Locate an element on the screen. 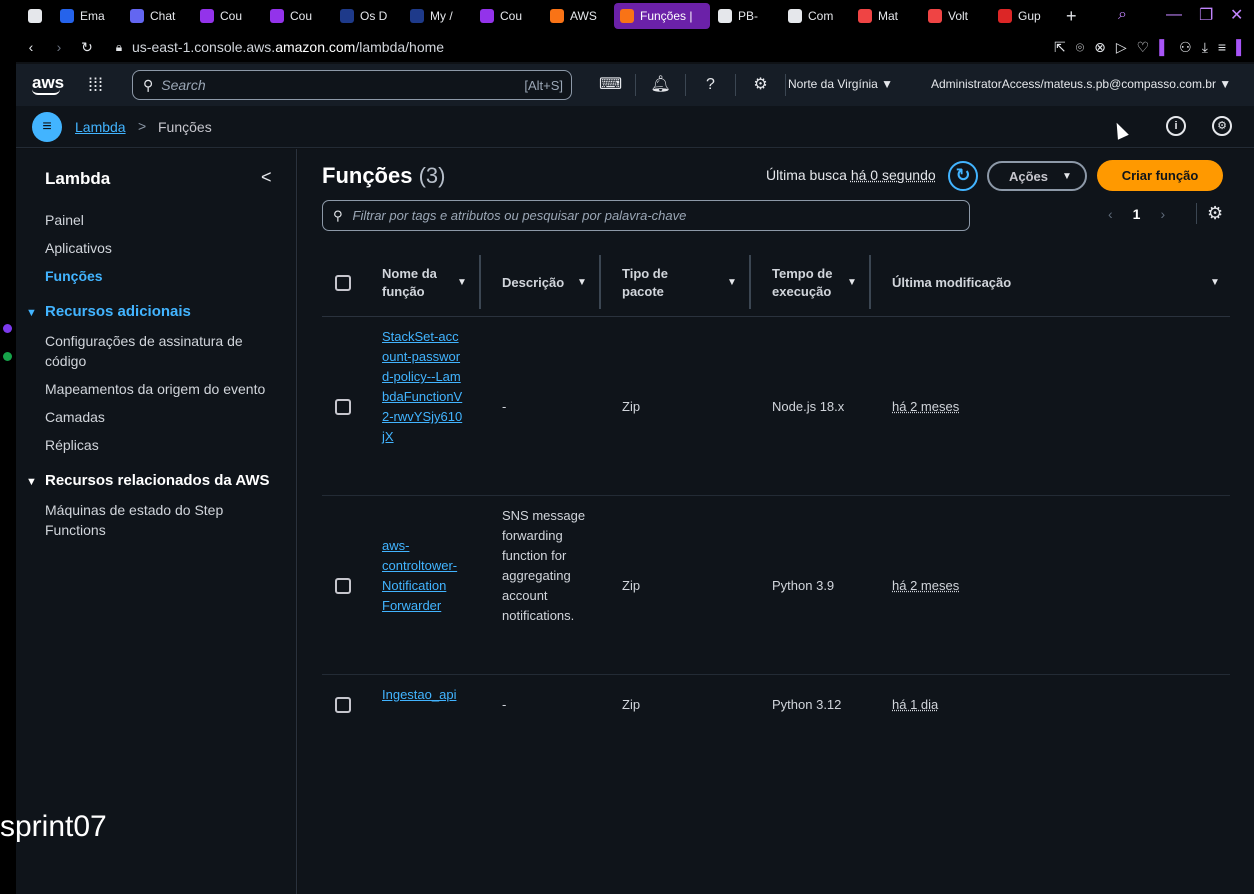  sidebar-item-painel: Painel is located at coordinates (160, 220).